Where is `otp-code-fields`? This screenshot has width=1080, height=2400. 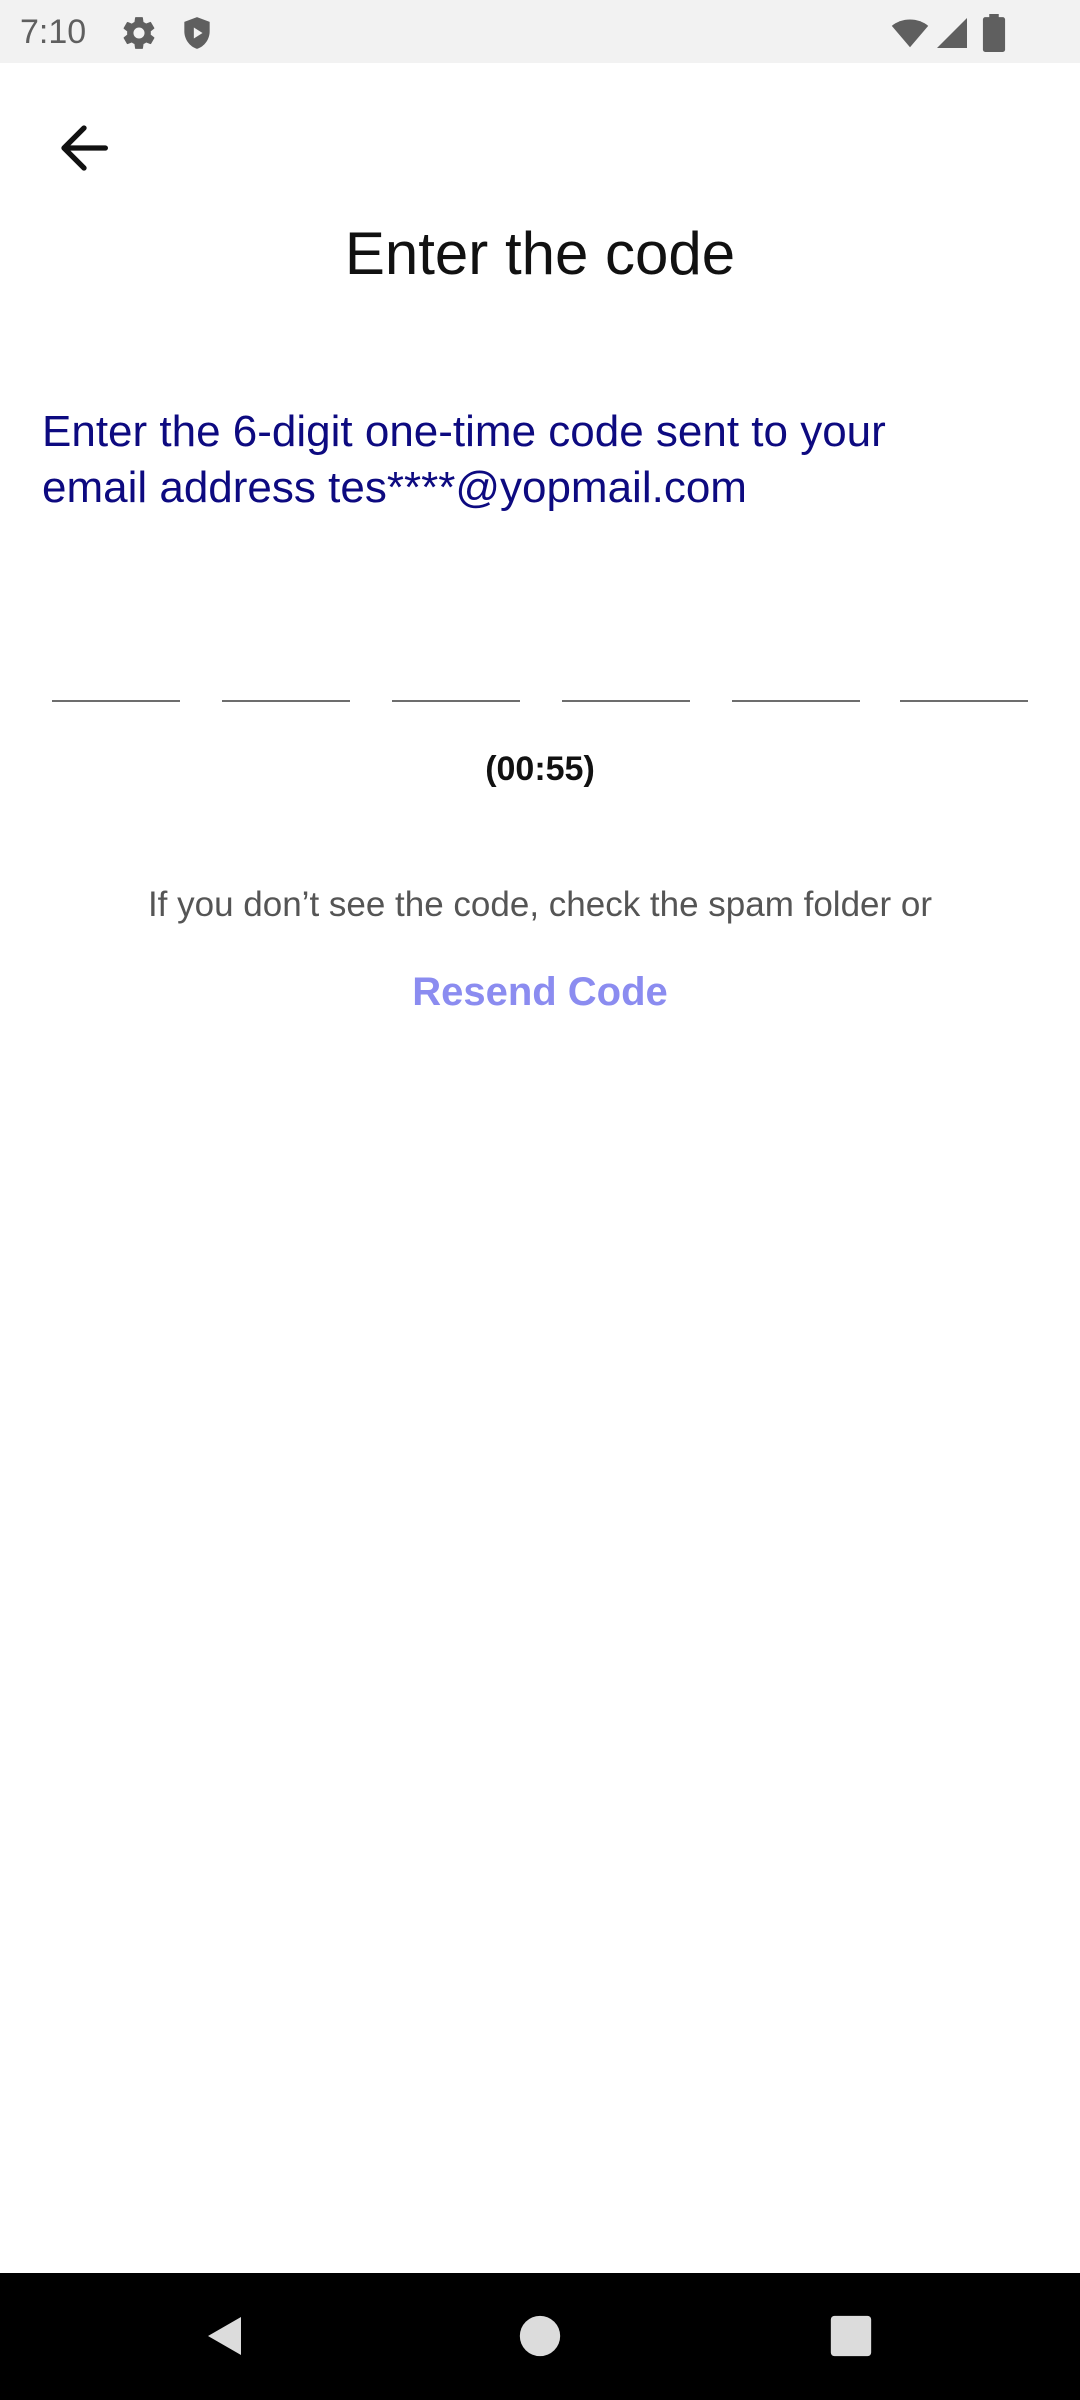
otp-code-fields is located at coordinates (540, 671).